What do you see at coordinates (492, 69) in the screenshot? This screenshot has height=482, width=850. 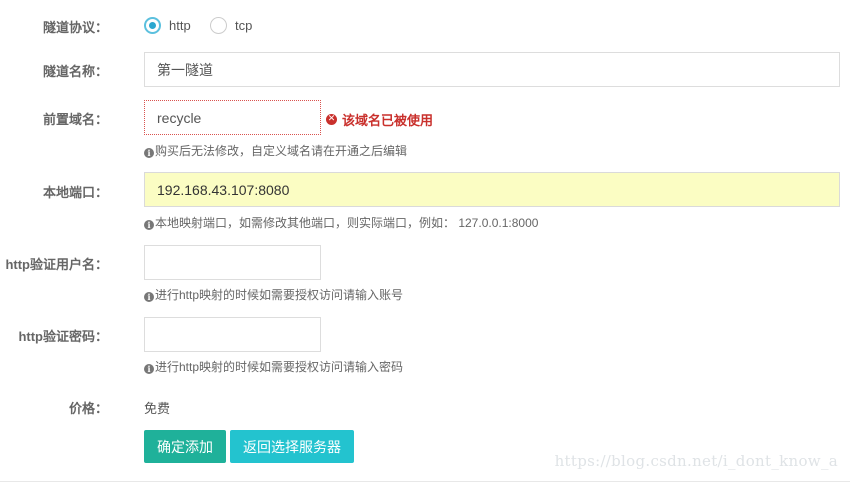 I see `tunnel-name-input` at bounding box center [492, 69].